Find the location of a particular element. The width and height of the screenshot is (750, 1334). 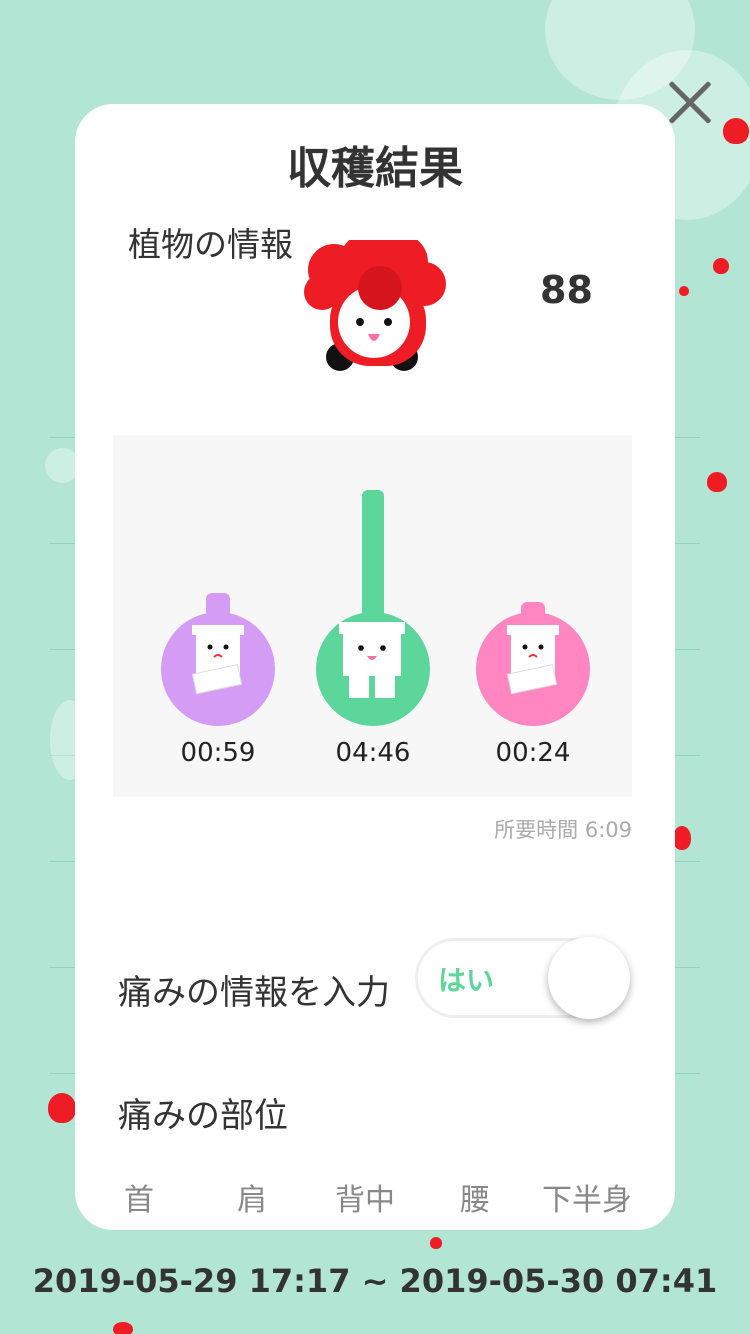

time-label-2: 04:46 is located at coordinates (373, 753).